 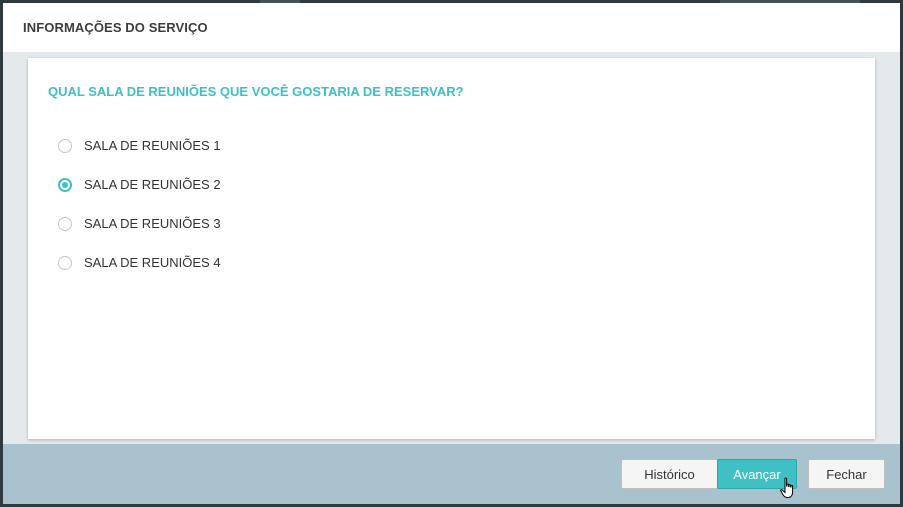 What do you see at coordinates (152, 145) in the screenshot?
I see `room-option-label: SALA DE REUNIÕES 1` at bounding box center [152, 145].